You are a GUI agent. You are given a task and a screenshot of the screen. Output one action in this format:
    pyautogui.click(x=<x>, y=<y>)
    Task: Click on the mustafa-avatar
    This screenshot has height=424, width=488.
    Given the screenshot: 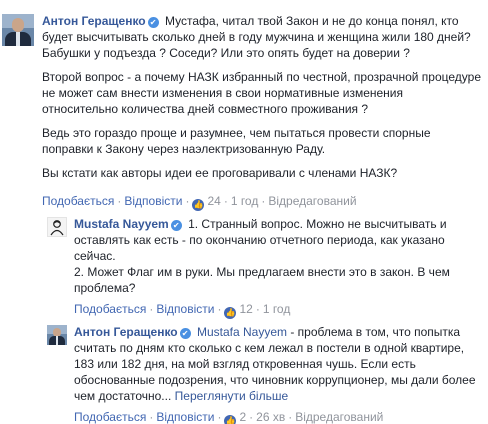 What is the action you would take?
    pyautogui.click(x=57, y=227)
    